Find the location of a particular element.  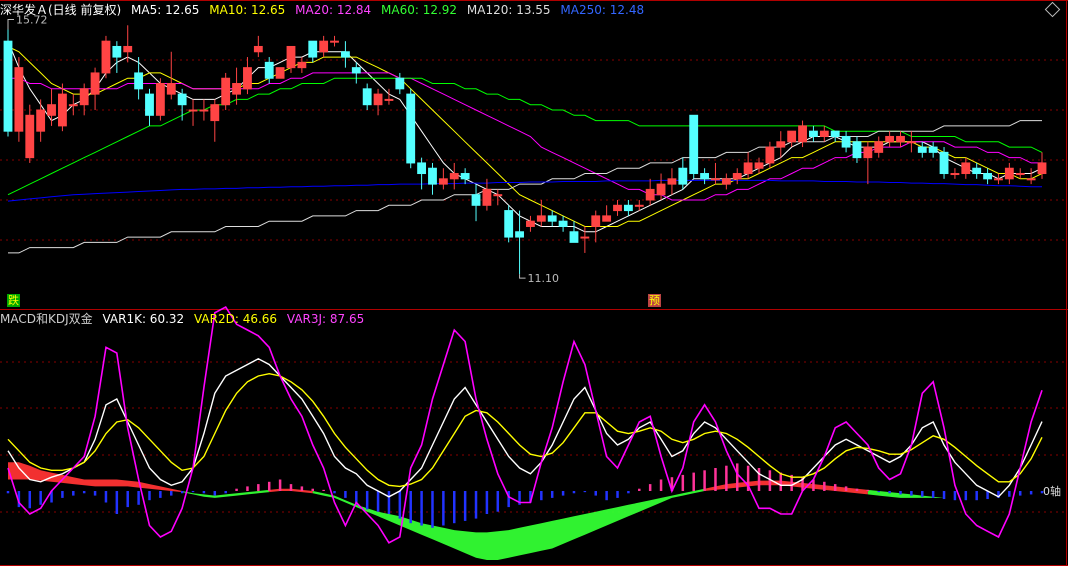

down-marker: 跌 is located at coordinates (13, 300).